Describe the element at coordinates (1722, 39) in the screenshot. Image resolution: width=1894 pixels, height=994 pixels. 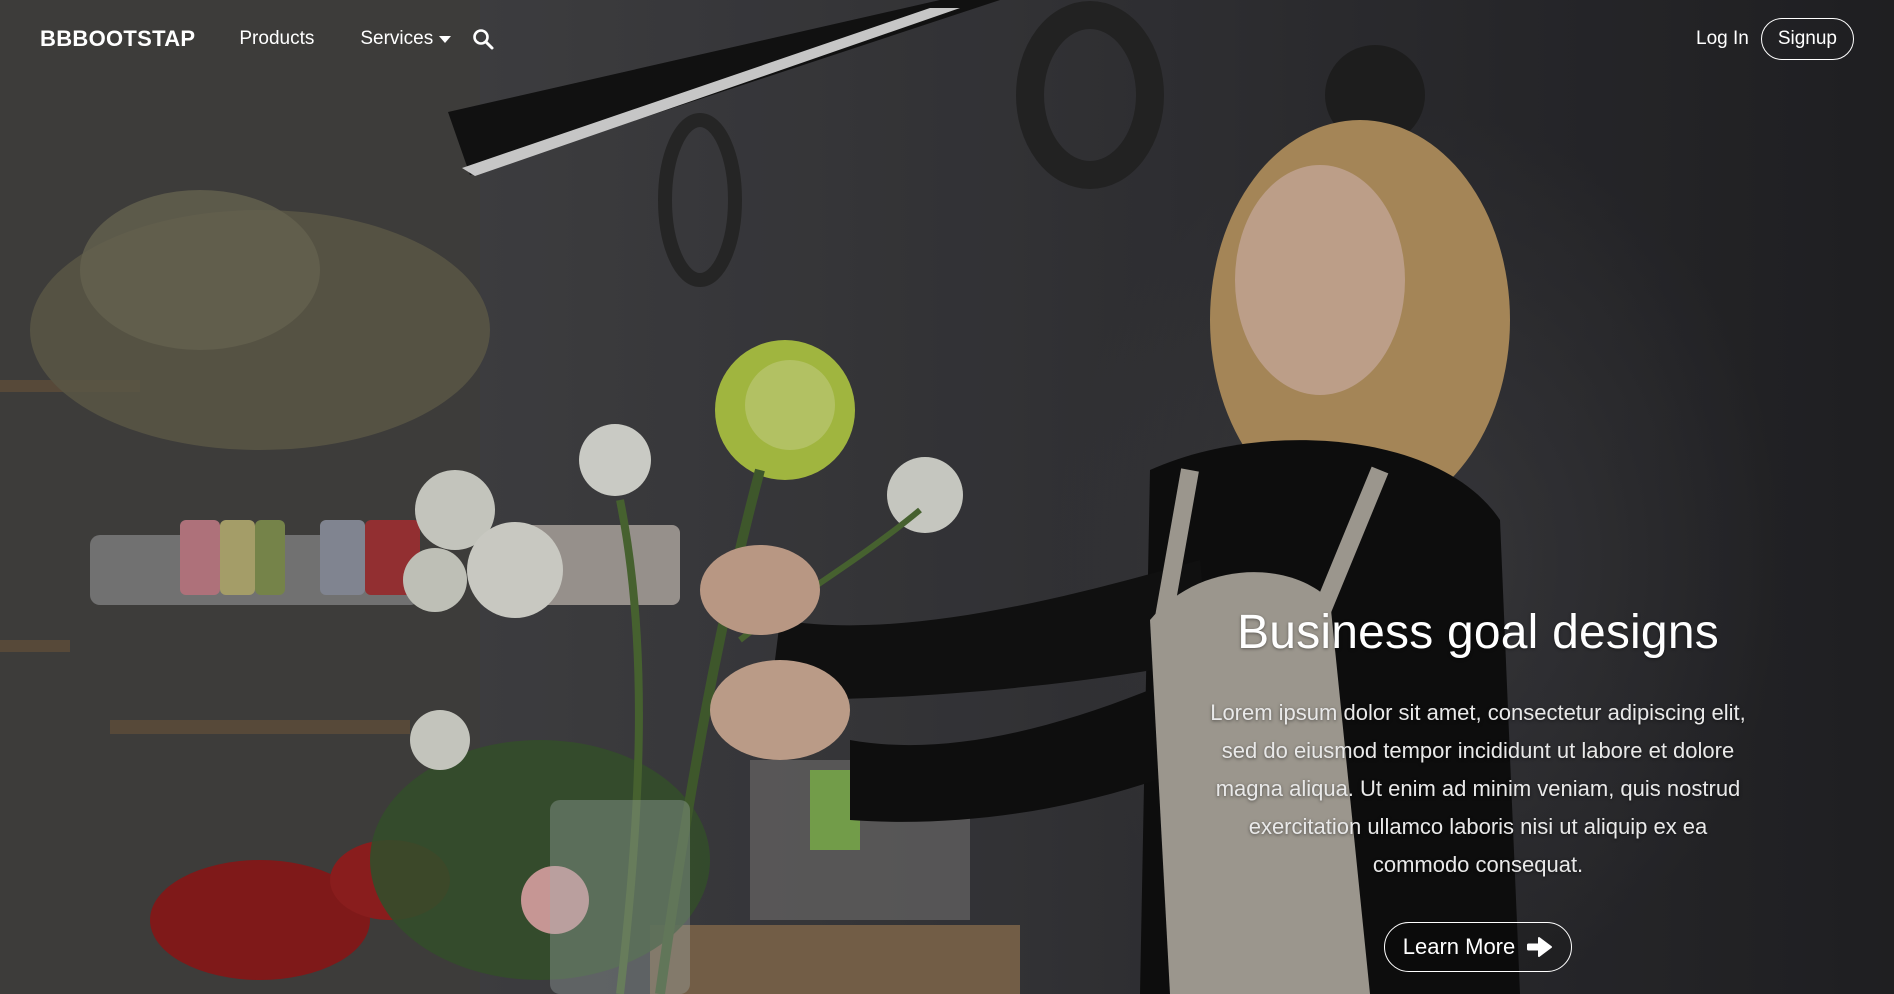
I see `login-link: Log In` at that location.